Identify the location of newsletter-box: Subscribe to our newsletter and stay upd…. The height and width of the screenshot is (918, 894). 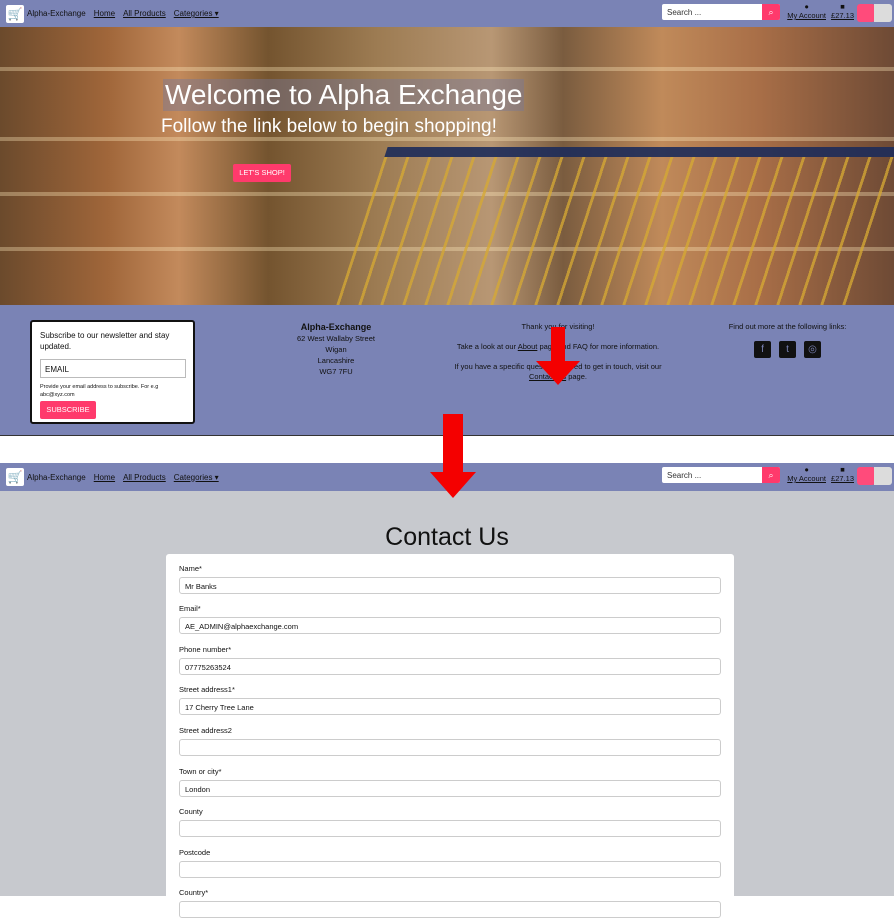
(112, 372).